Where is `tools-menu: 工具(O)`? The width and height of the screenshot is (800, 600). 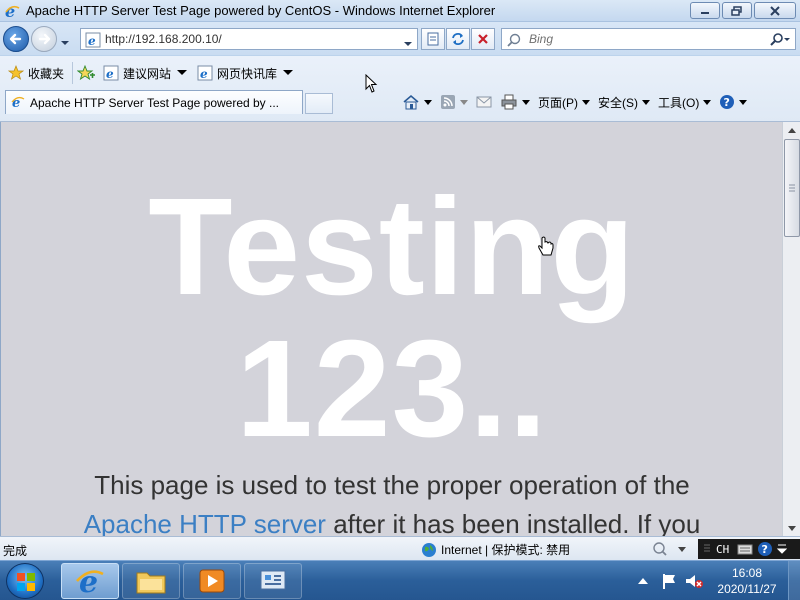 tools-menu: 工具(O) is located at coordinates (684, 102).